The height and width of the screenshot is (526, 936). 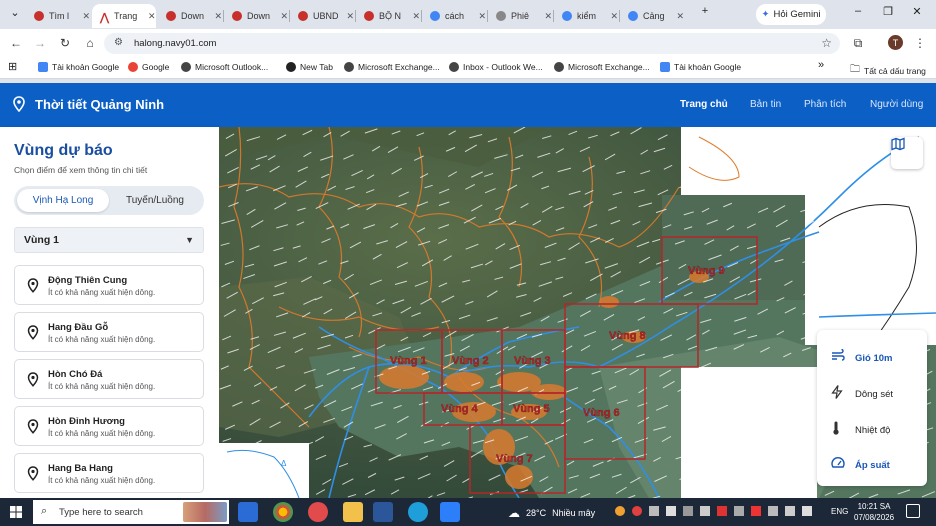 I want to click on word-taskbar-icon, so click(x=383, y=512).